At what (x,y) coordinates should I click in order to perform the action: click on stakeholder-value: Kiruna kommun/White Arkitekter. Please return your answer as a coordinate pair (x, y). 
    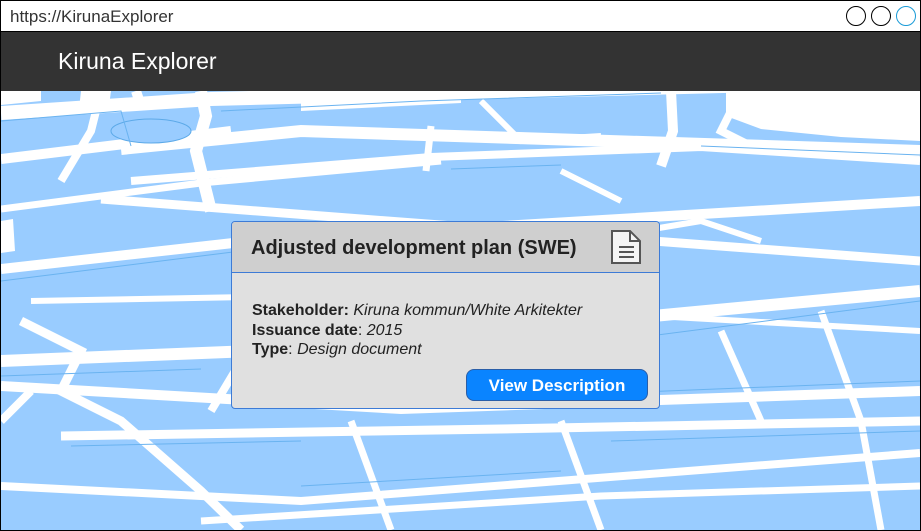
    Looking at the image, I should click on (468, 310).